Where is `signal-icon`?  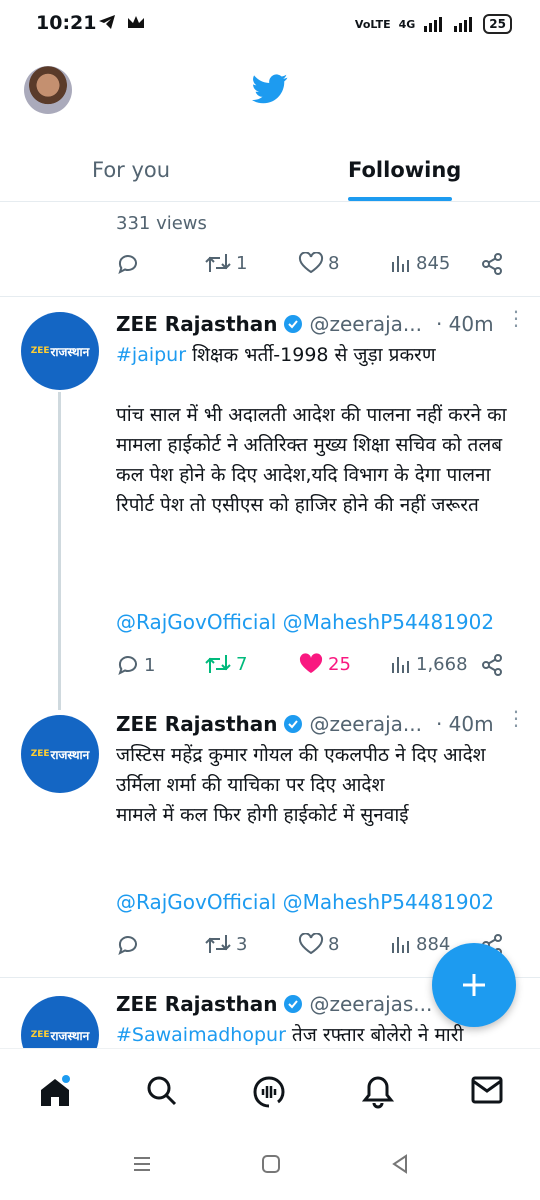
signal-icon is located at coordinates (433, 24).